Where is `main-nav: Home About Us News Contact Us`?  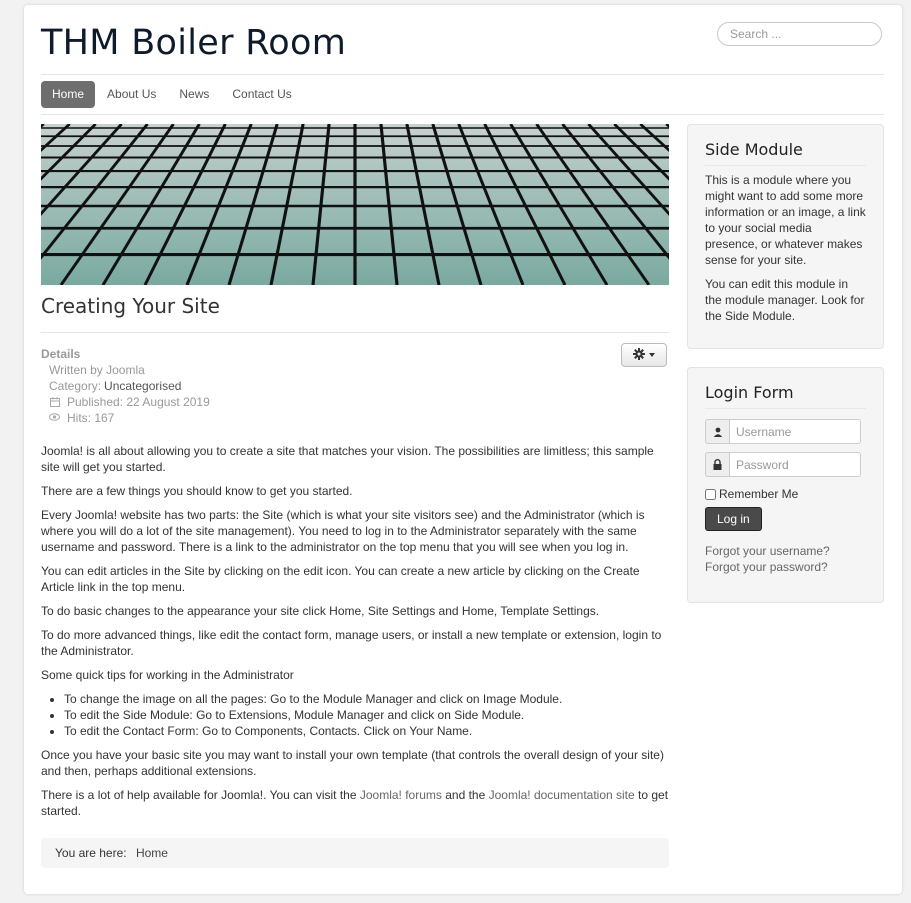 main-nav: Home About Us News Contact Us is located at coordinates (172, 94).